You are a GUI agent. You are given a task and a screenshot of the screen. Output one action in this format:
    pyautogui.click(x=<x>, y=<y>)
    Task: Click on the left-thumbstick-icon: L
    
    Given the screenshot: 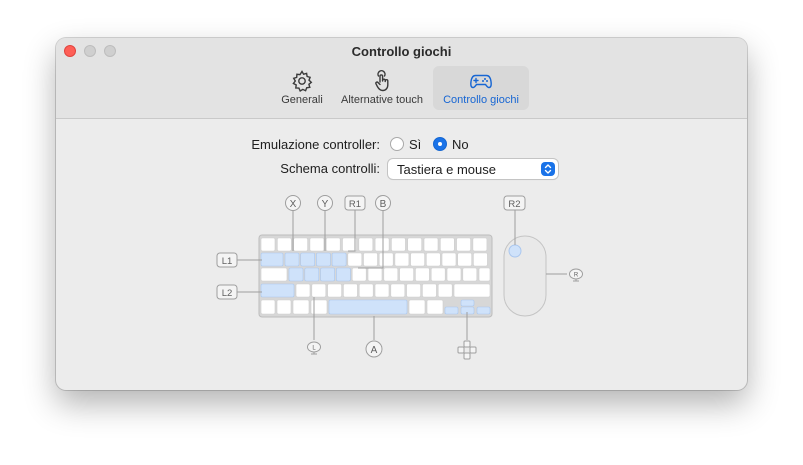 What is the action you would take?
    pyautogui.click(x=314, y=348)
    